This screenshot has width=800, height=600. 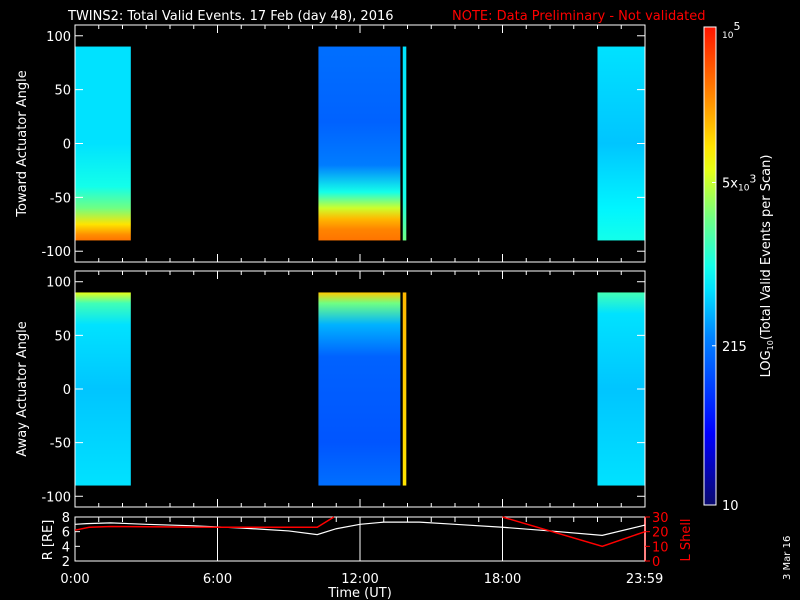 What do you see at coordinates (660, 547) in the screenshot?
I see `l-tick-label: 10` at bounding box center [660, 547].